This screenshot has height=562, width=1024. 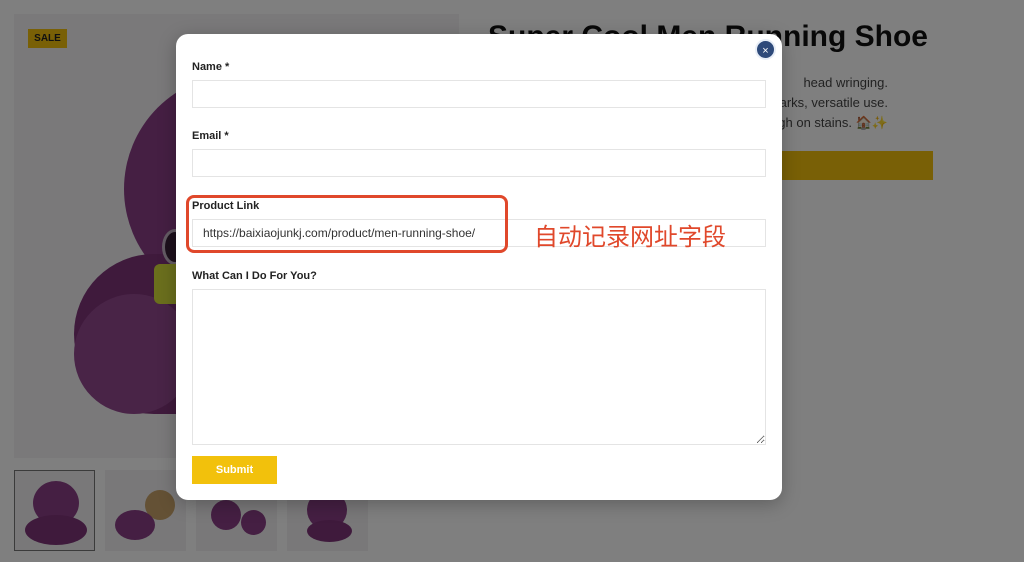 I want to click on annotation-text: 自动记录网址字段, so click(x=630, y=237).